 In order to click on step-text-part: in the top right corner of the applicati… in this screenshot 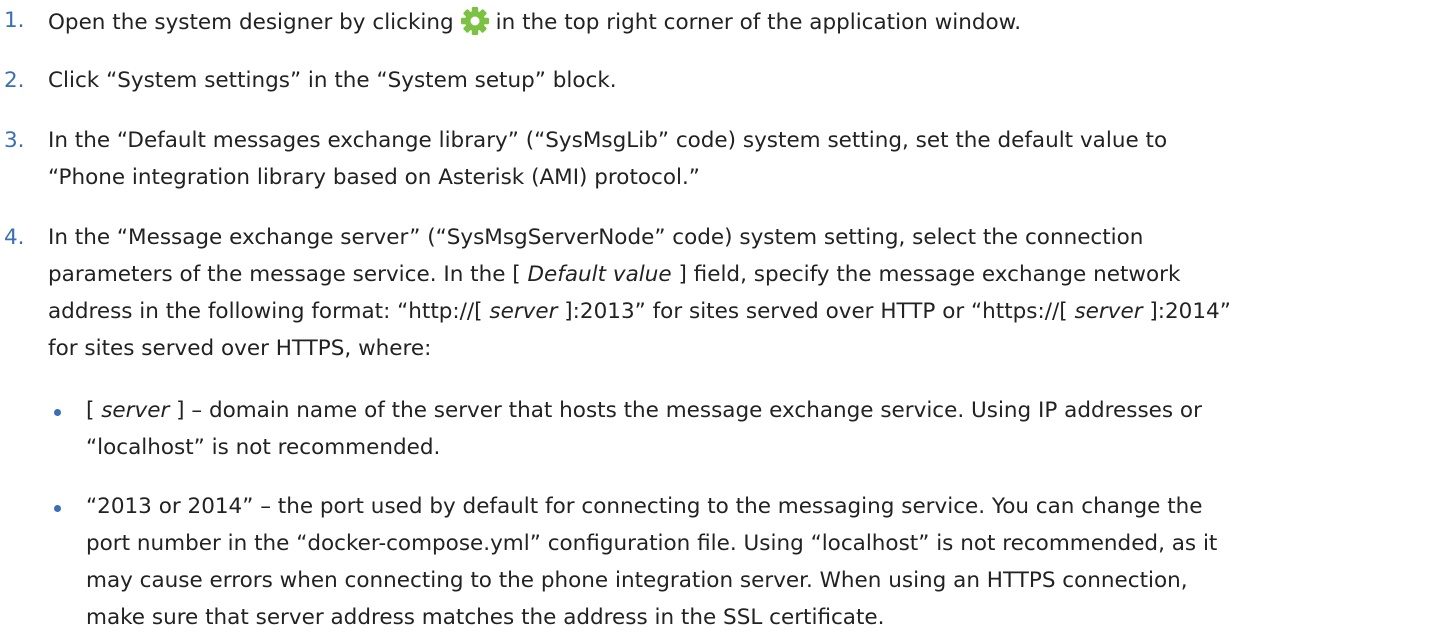, I will do `click(758, 22)`.